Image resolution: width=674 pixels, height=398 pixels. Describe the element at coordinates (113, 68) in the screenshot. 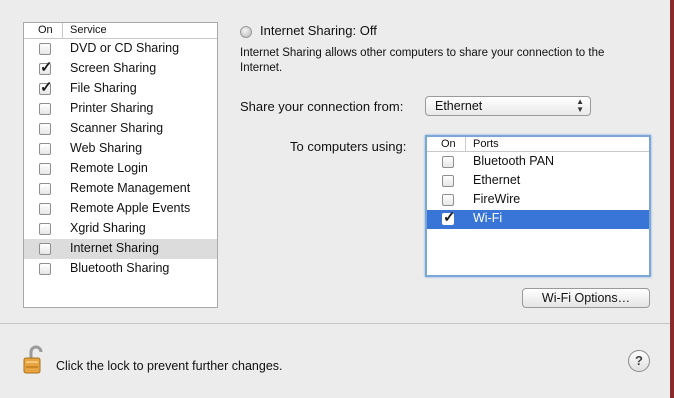

I see `service-label: Screen Sharing` at that location.